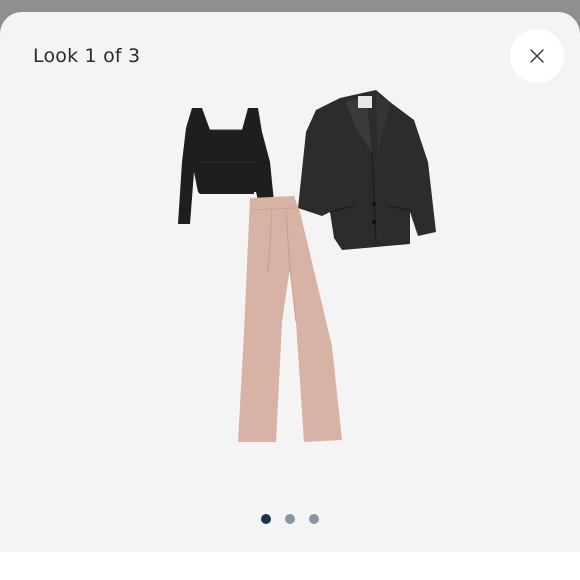 The height and width of the screenshot is (580, 580). I want to click on blazer-image, so click(367, 170).